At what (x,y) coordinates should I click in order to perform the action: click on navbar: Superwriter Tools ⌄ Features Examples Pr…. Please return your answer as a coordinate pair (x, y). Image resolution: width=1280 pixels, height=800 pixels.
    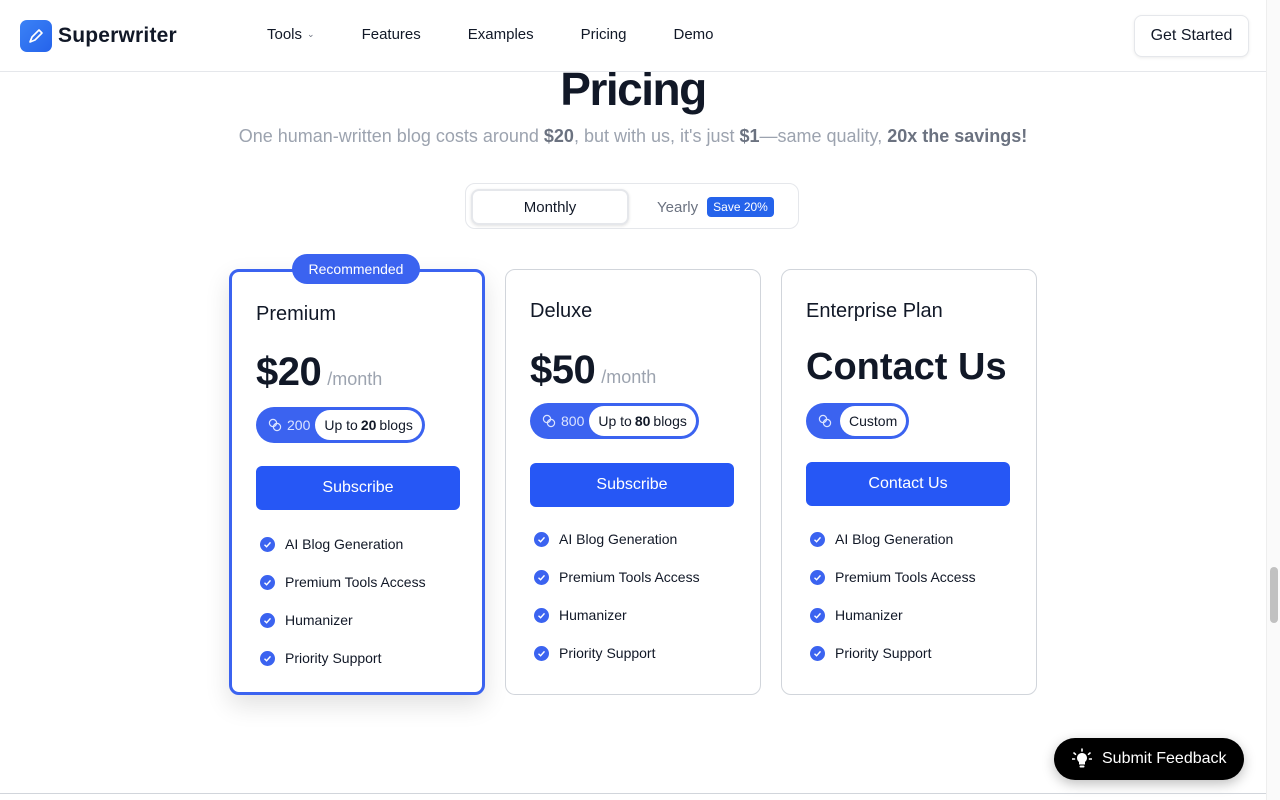
    Looking at the image, I should click on (633, 36).